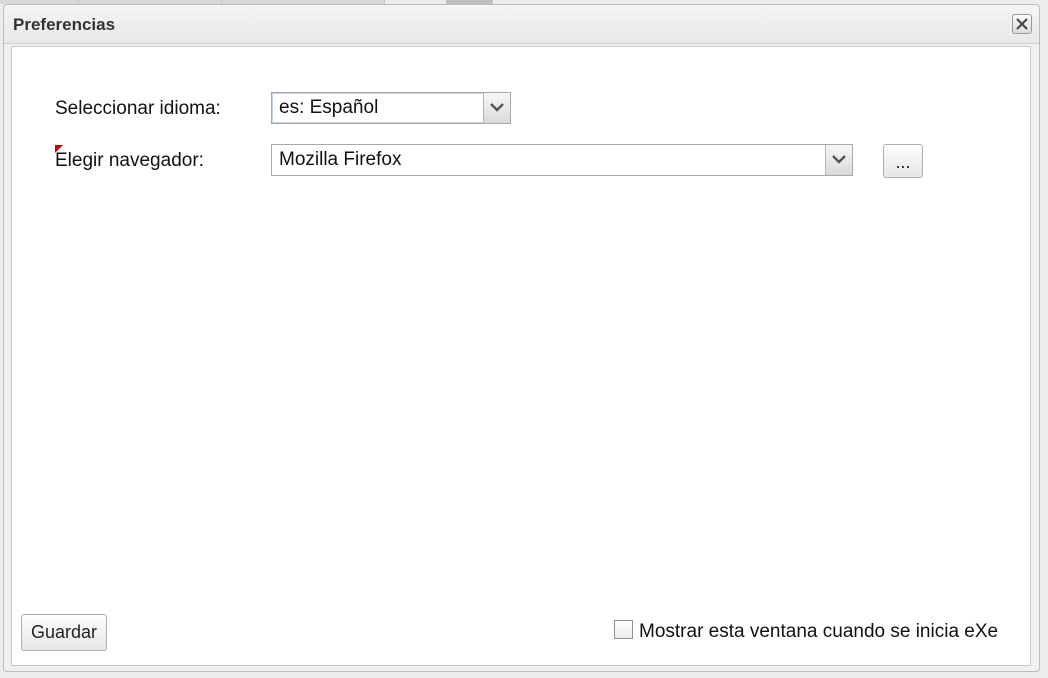 The height and width of the screenshot is (678, 1048). I want to click on dialog-titlebar: Preferencias, so click(521, 24).